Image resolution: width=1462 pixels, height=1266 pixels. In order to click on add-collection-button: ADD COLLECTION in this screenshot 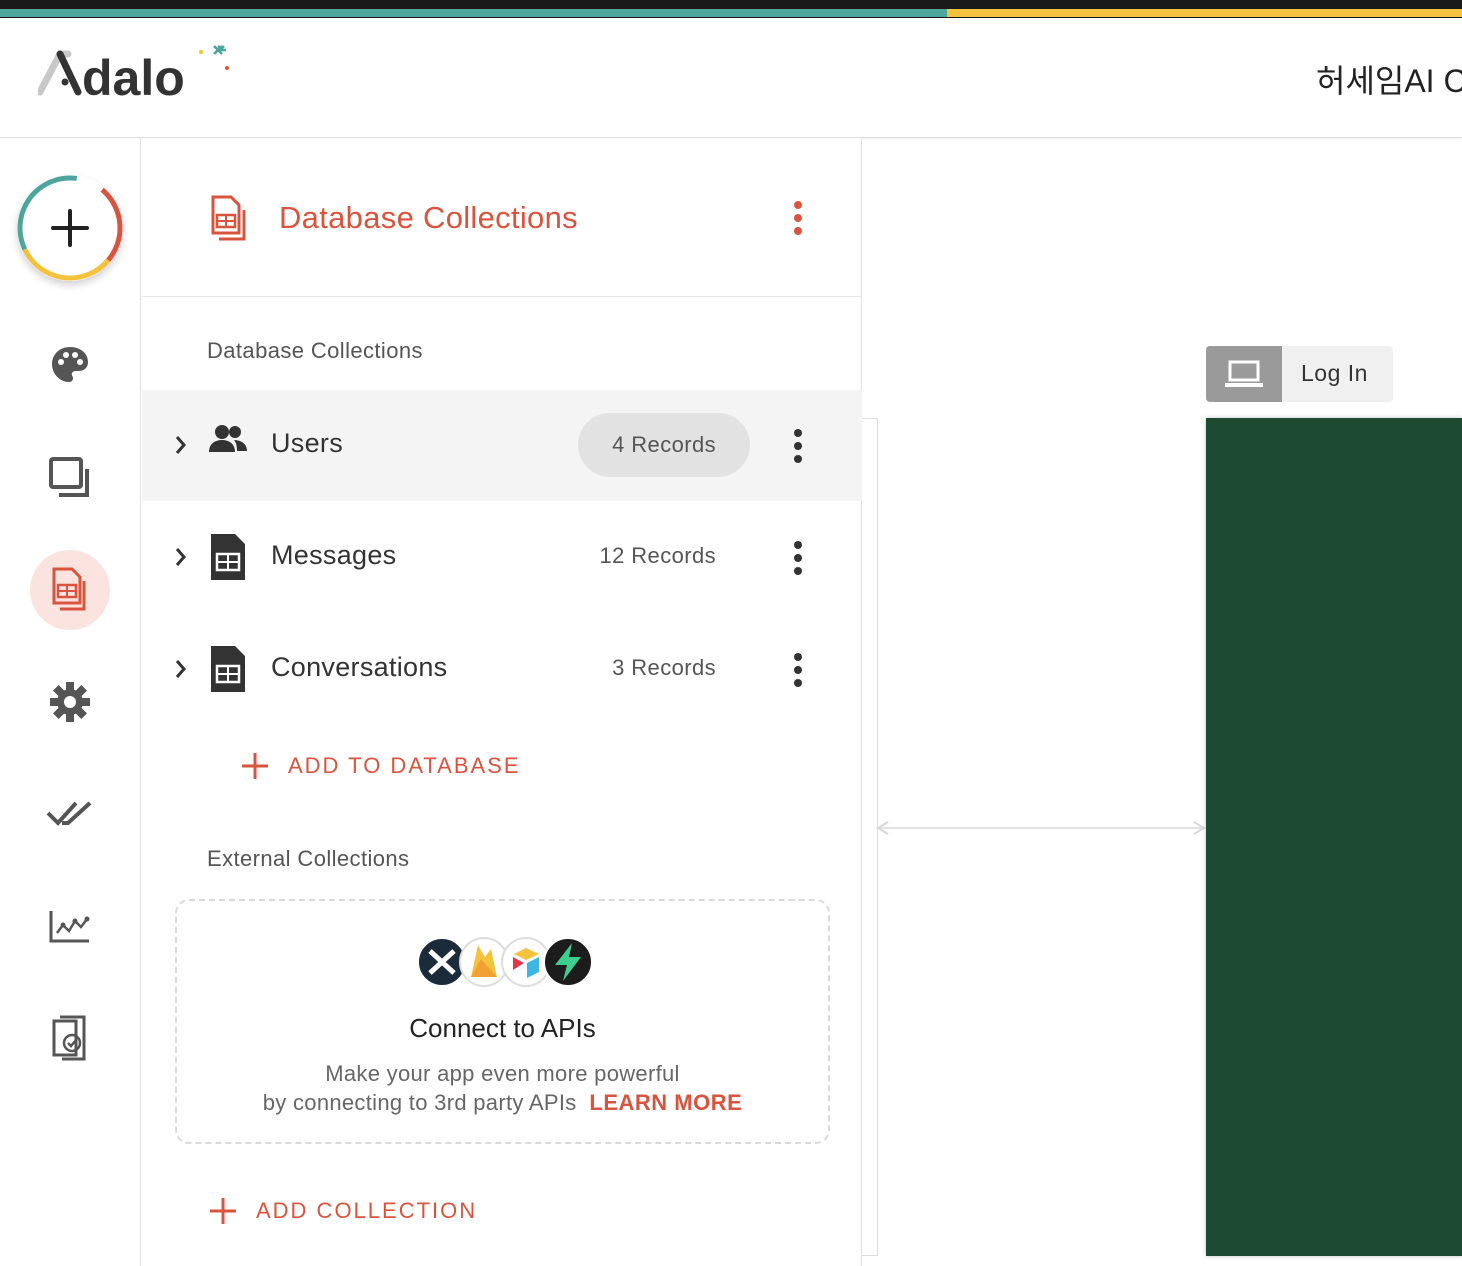, I will do `click(342, 1211)`.